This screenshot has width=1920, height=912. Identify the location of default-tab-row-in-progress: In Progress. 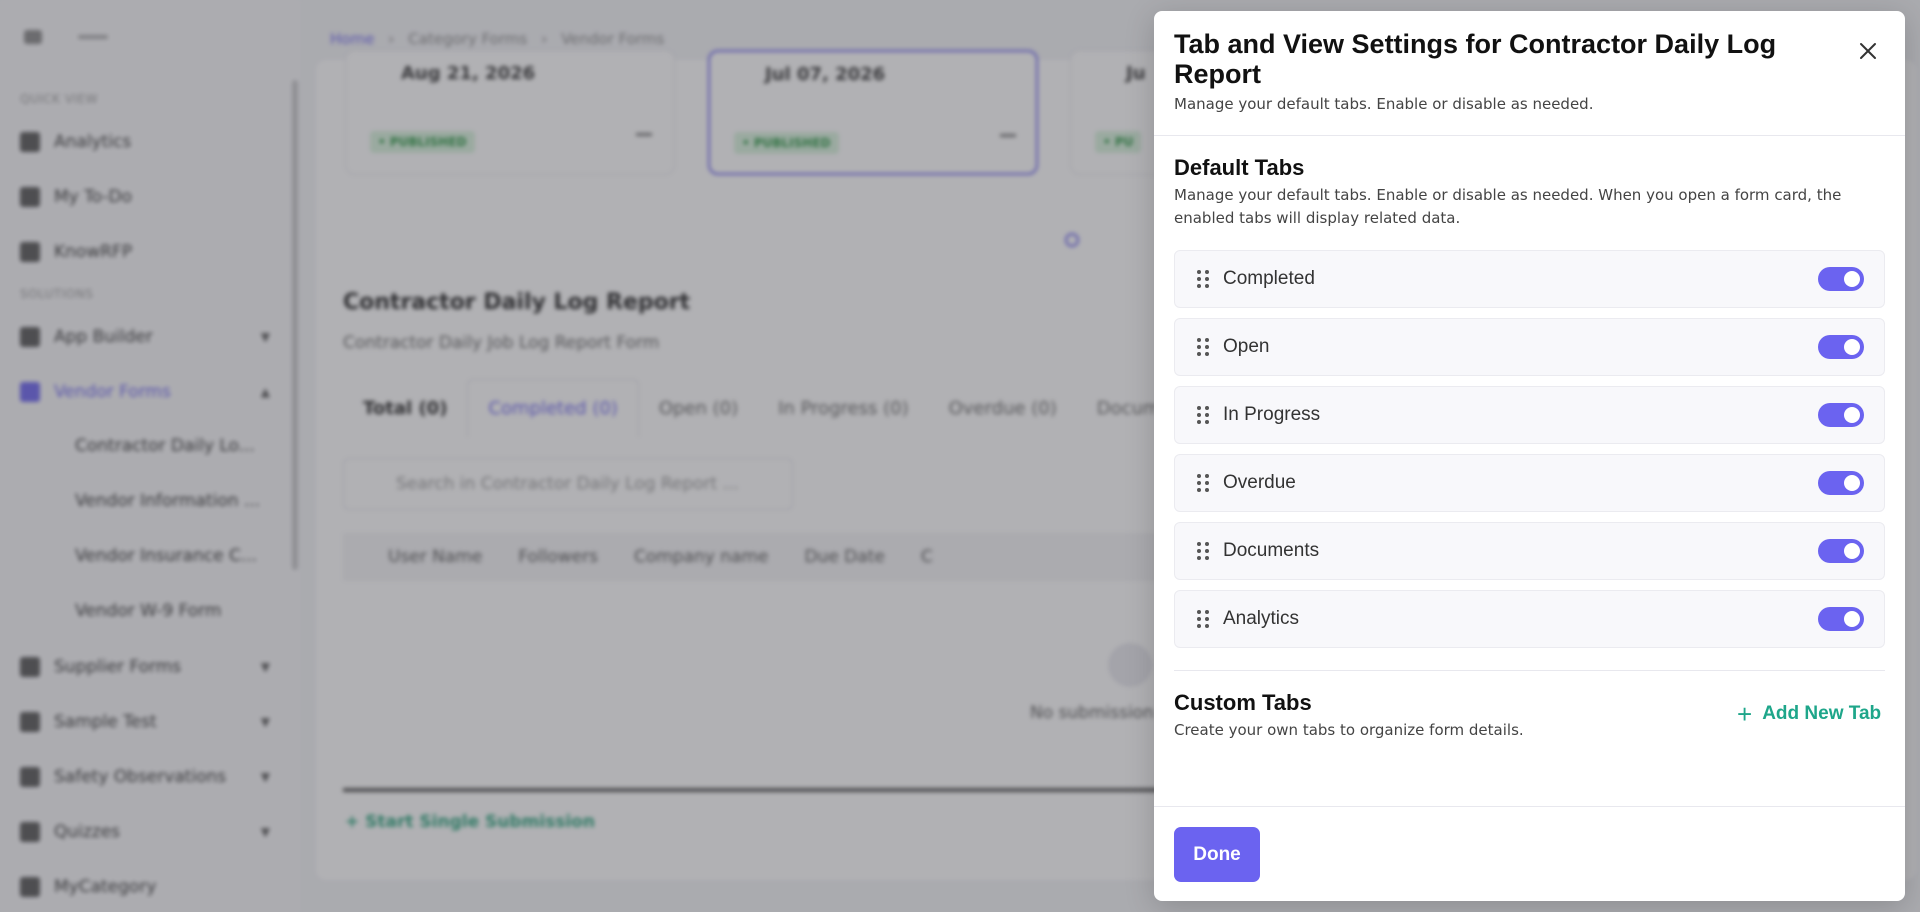
(1529, 415).